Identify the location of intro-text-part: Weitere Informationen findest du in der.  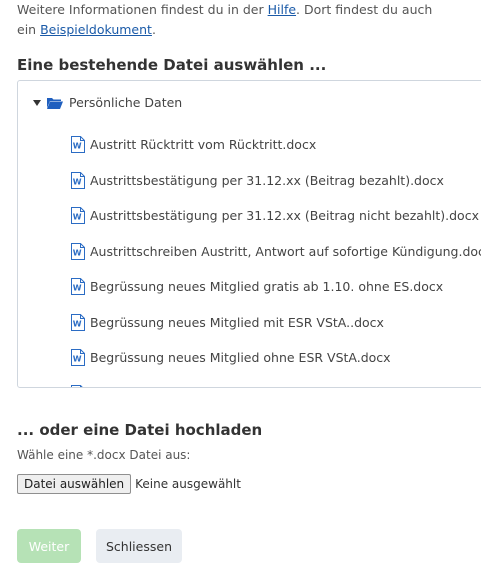
(142, 9).